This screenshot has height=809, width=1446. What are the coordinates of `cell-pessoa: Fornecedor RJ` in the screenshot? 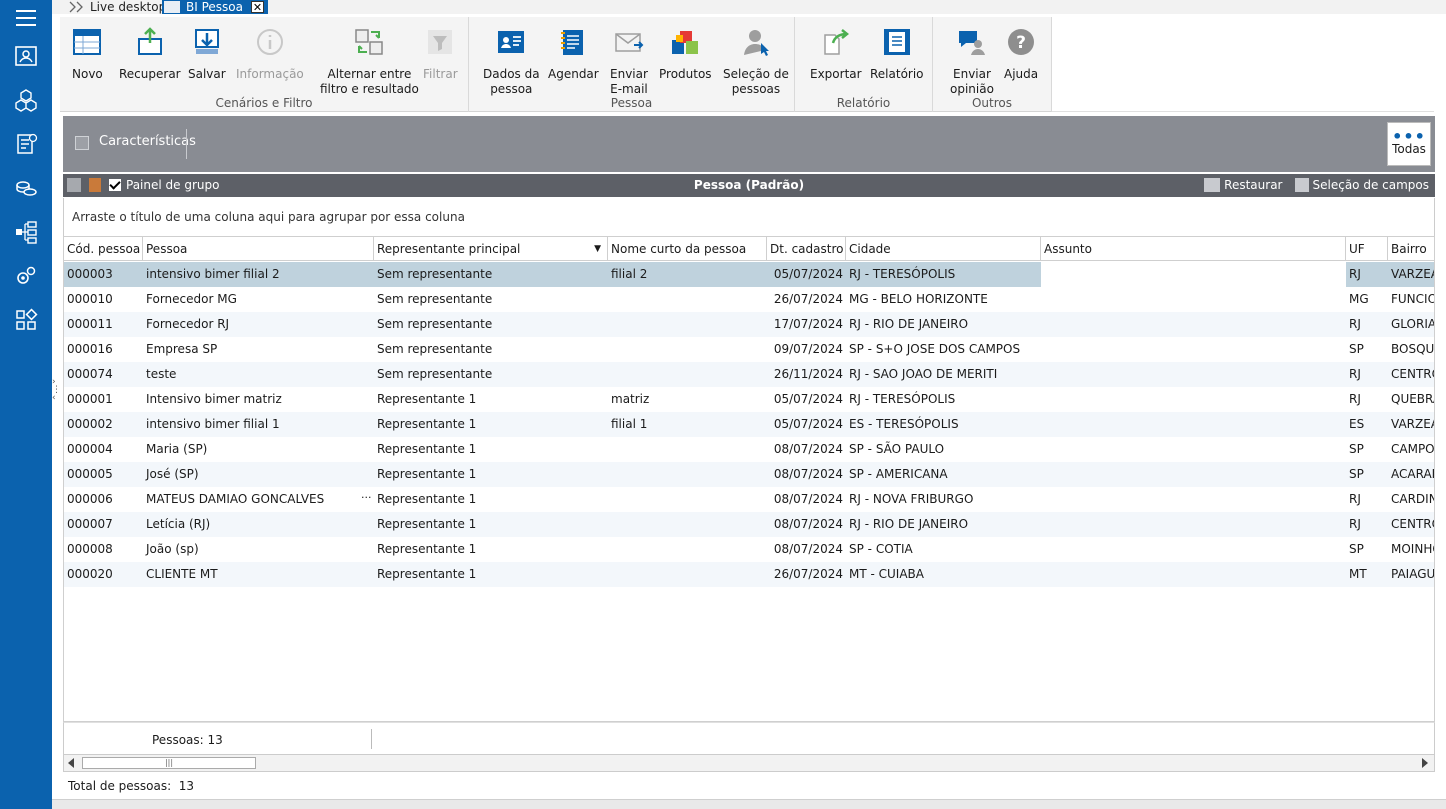 It's located at (258, 324).